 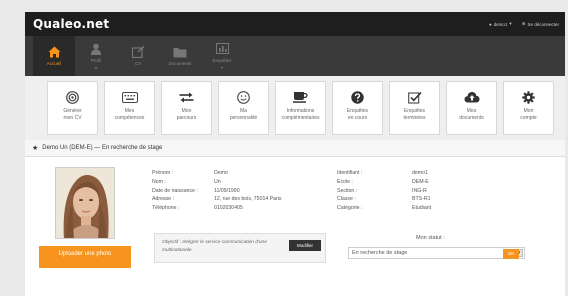 I want to click on panel-title: Demo Un (DEM-E) — En recherche de stage, so click(x=102, y=148).